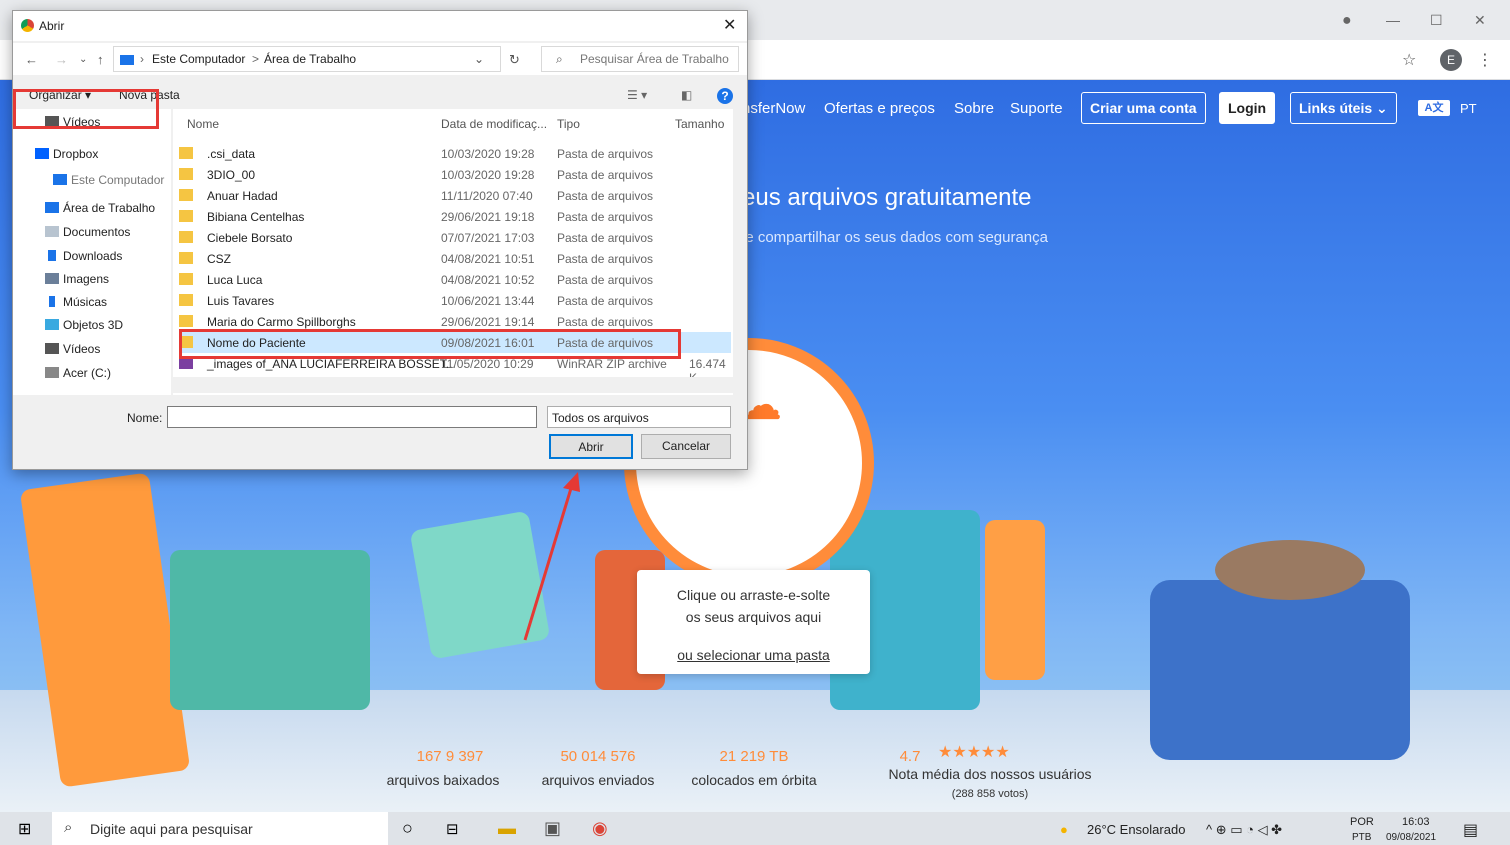 This screenshot has height=845, width=1510. I want to click on clock-time: 16:03, so click(1416, 822).